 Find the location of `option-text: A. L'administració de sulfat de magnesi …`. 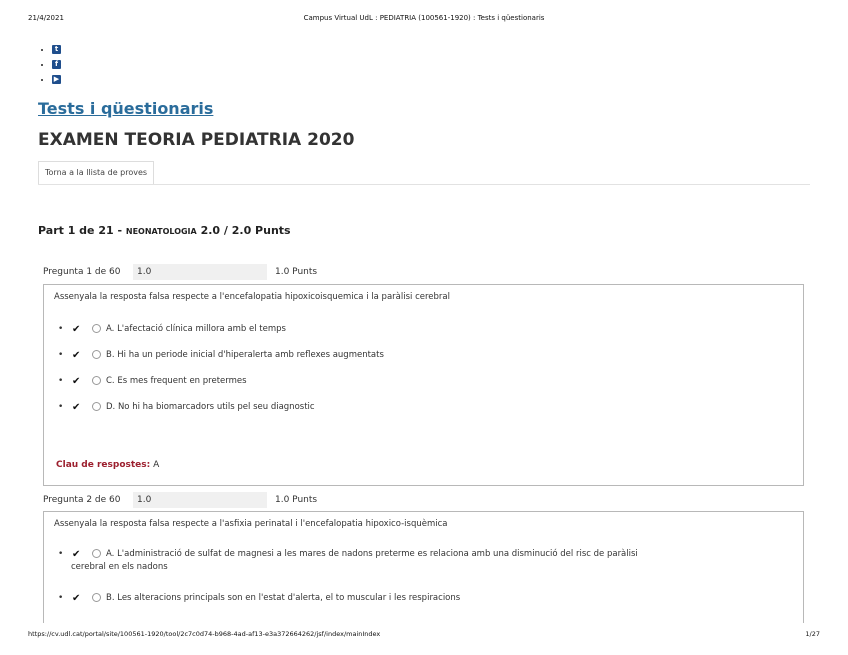

option-text: A. L'administració de sulfat de magnesi … is located at coordinates (372, 554).